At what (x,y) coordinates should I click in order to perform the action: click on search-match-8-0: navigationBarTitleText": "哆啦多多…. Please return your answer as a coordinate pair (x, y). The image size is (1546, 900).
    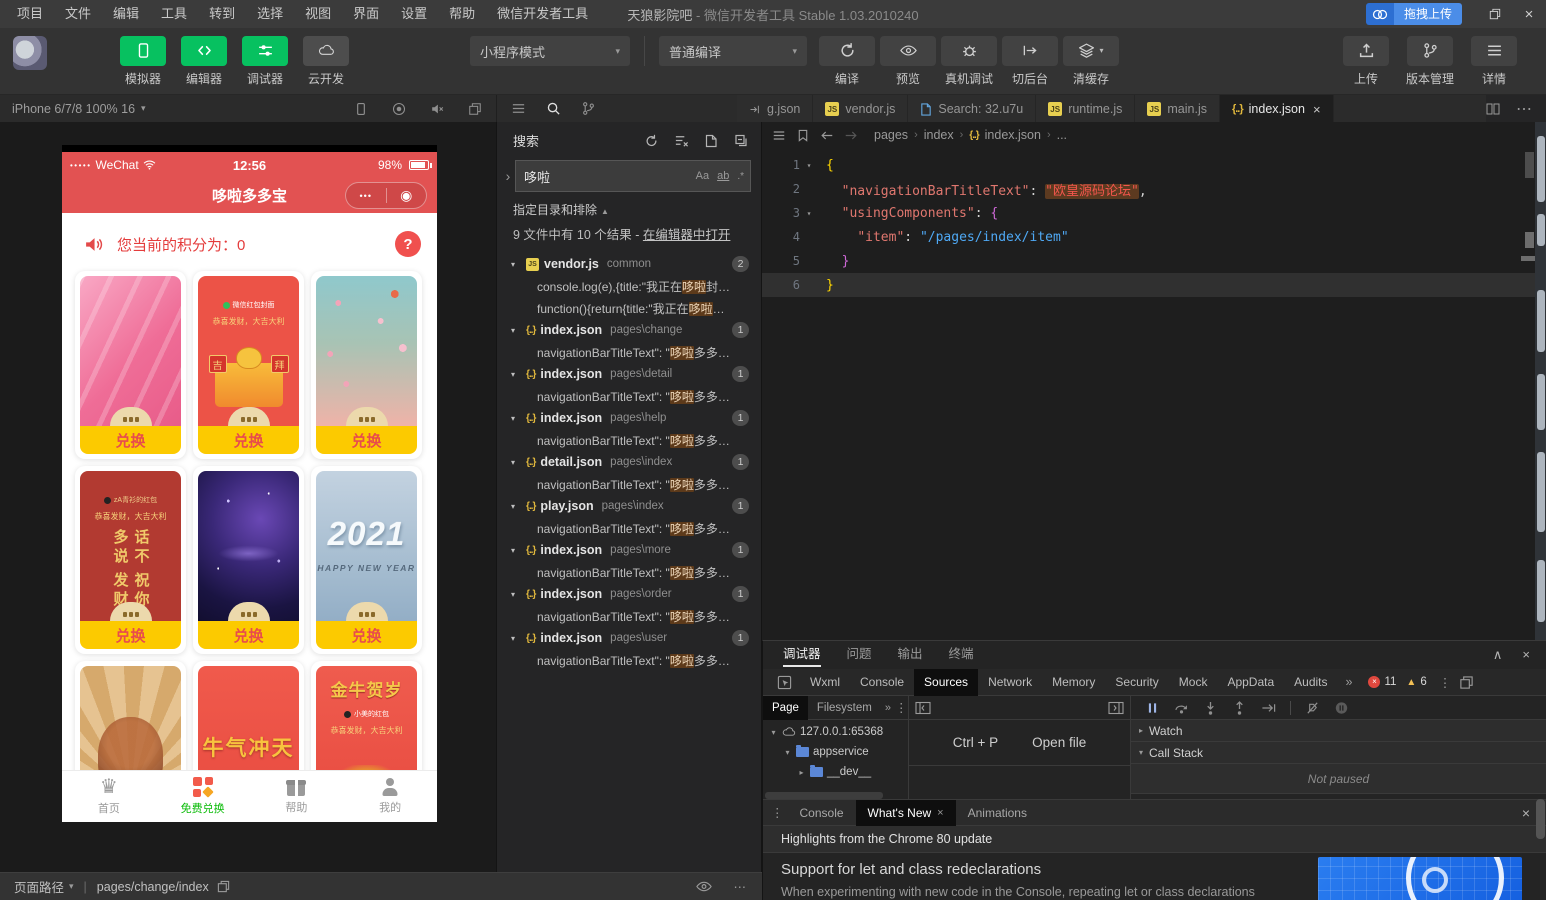
    Looking at the image, I should click on (629, 660).